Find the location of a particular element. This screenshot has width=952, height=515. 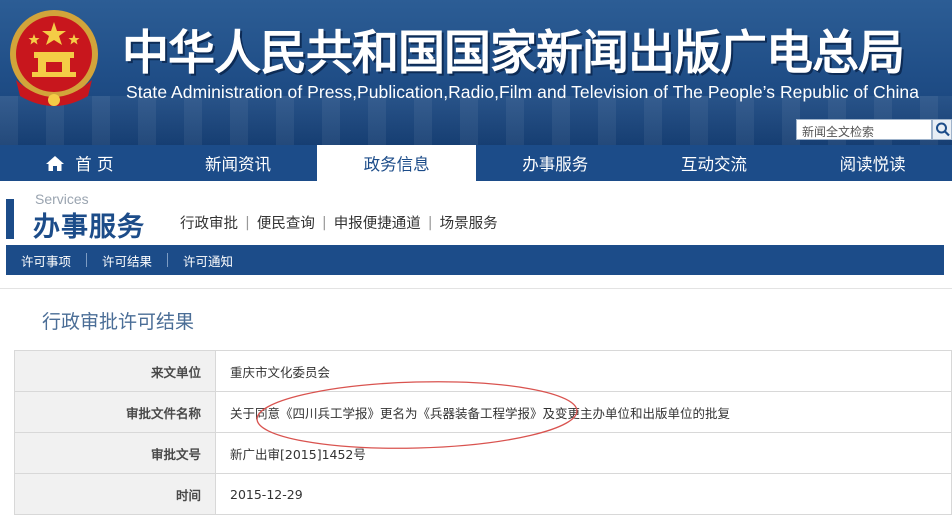

main-nav: 首 页 新闻资讯 政务信息 办事服务 互动交流 阅读悦读 is located at coordinates (476, 163).